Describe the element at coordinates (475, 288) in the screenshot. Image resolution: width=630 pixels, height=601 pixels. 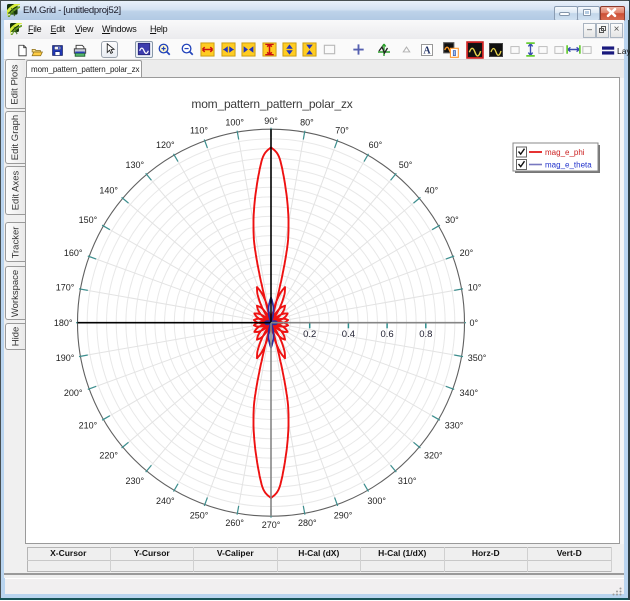
I see `svg-text: 10°` at that location.